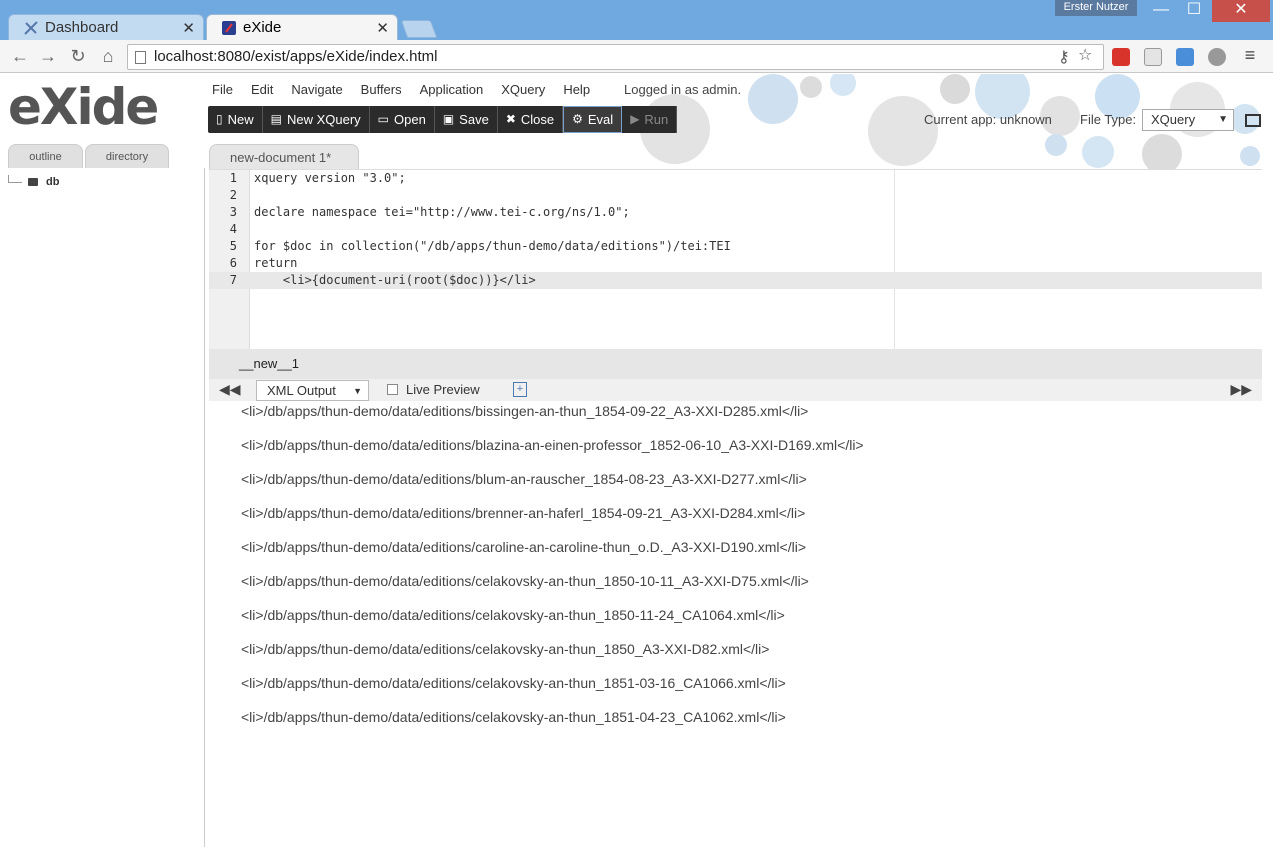 The width and height of the screenshot is (1273, 847). I want to click on reload-icon: ↻, so click(78, 57).